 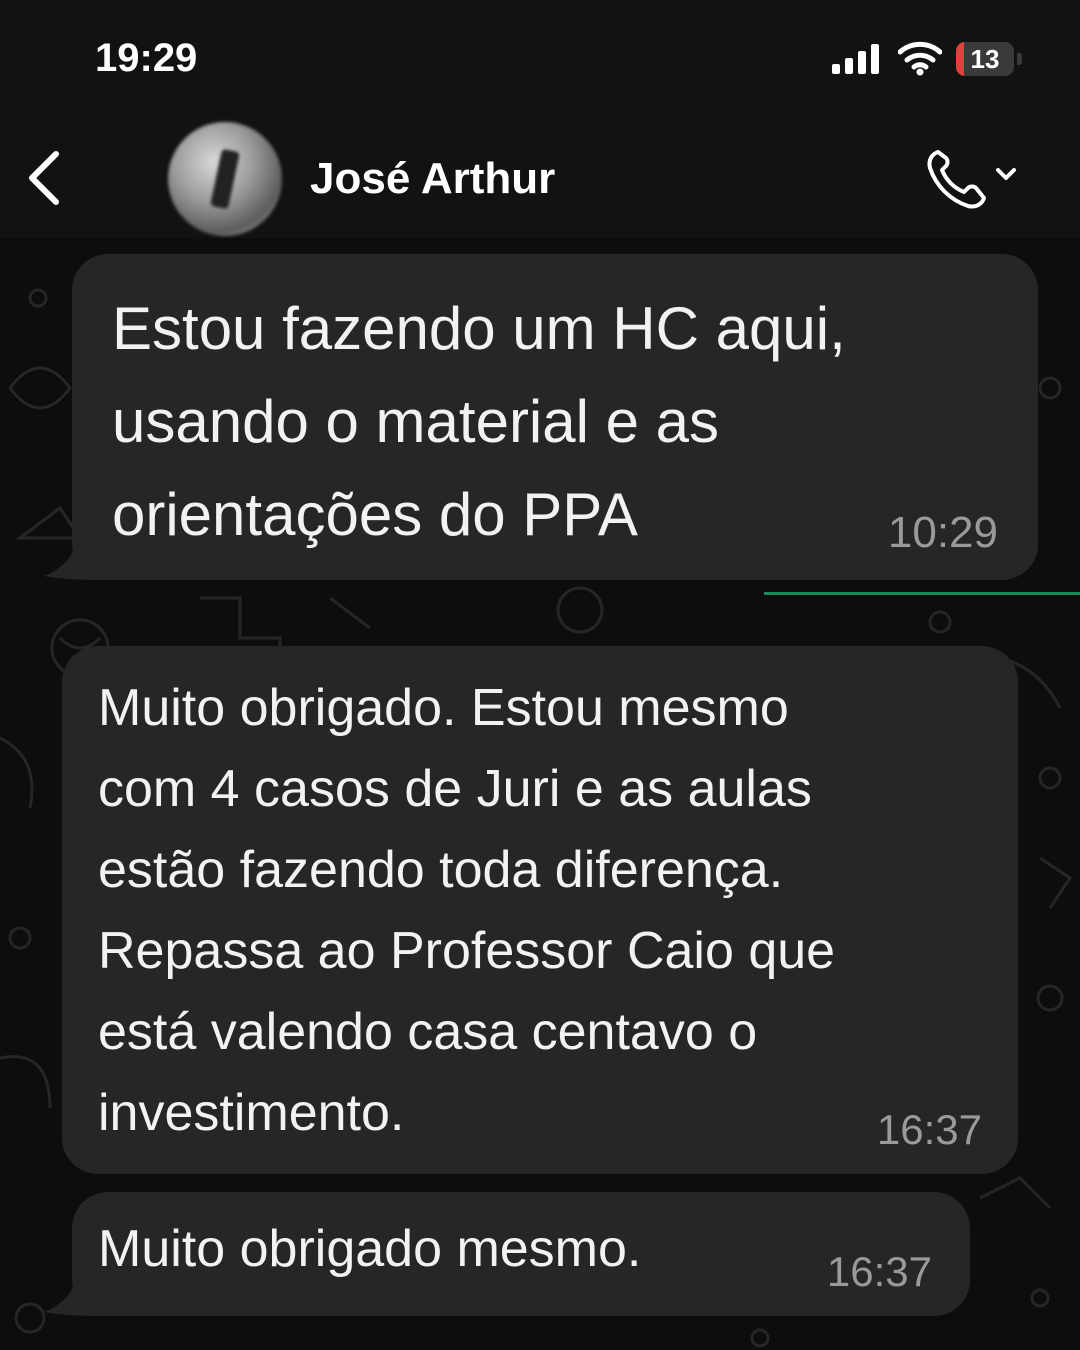 What do you see at coordinates (920, 58) in the screenshot?
I see `wifi-icon` at bounding box center [920, 58].